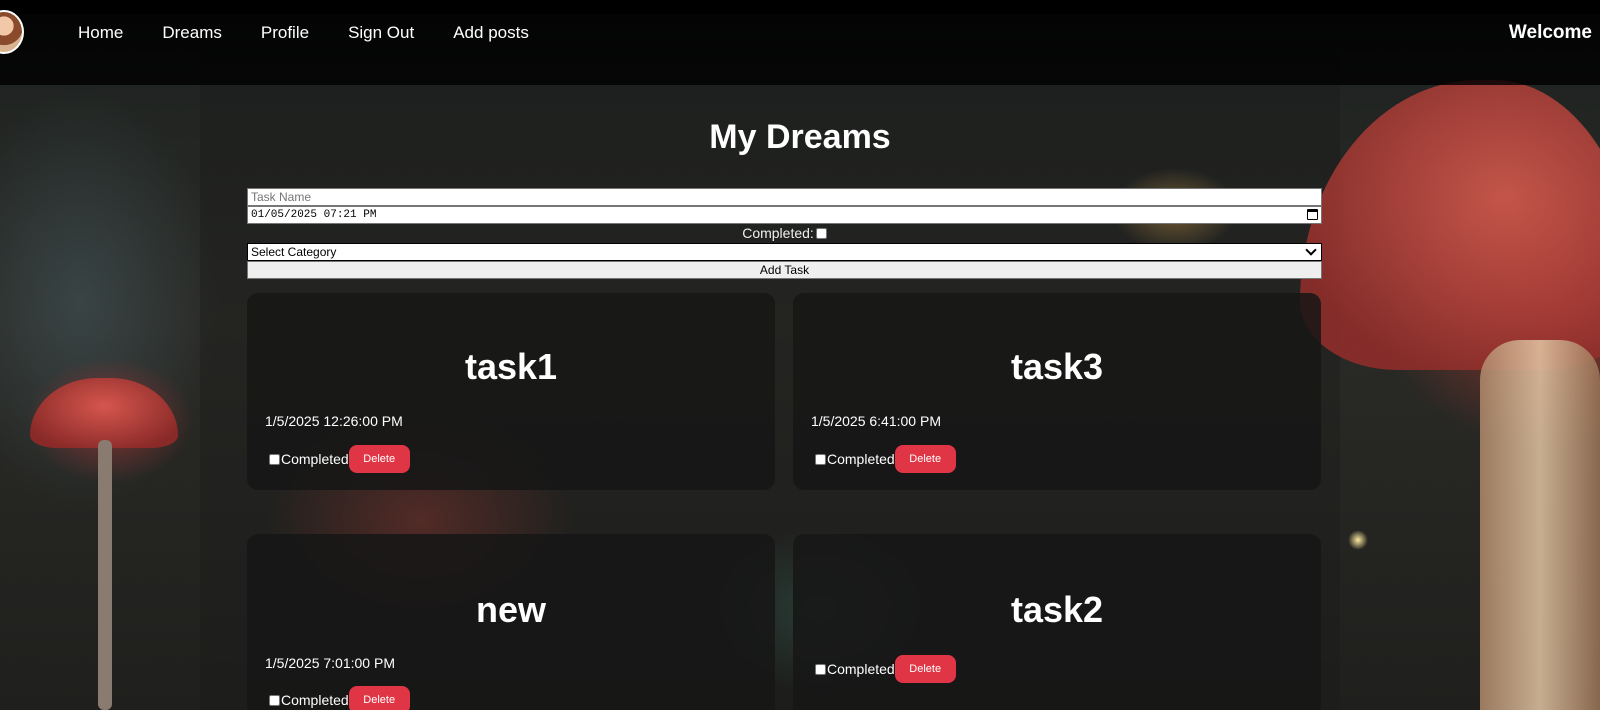  I want to click on task-card: task2 Completed Delete, so click(1057, 622).